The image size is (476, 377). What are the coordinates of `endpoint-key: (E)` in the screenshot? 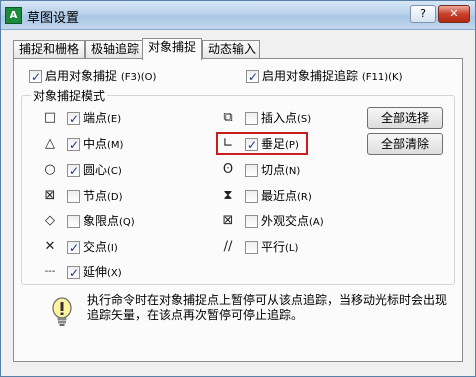 It's located at (114, 119).